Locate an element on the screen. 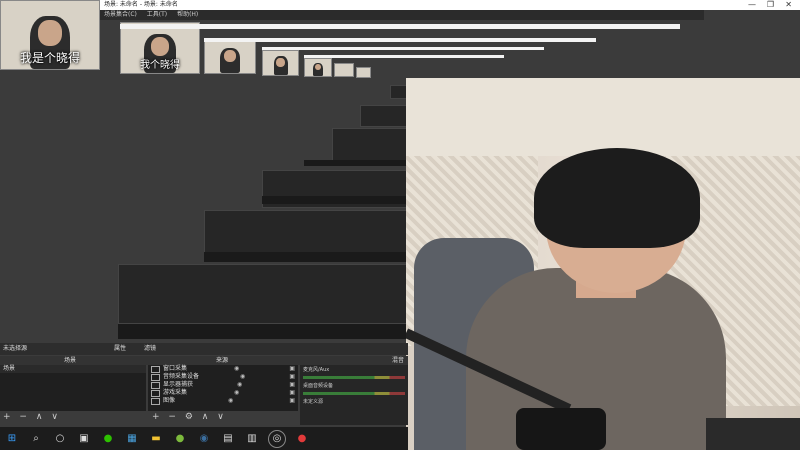 The width and height of the screenshot is (800, 450). source-label: 显示器捕获 is located at coordinates (178, 384).